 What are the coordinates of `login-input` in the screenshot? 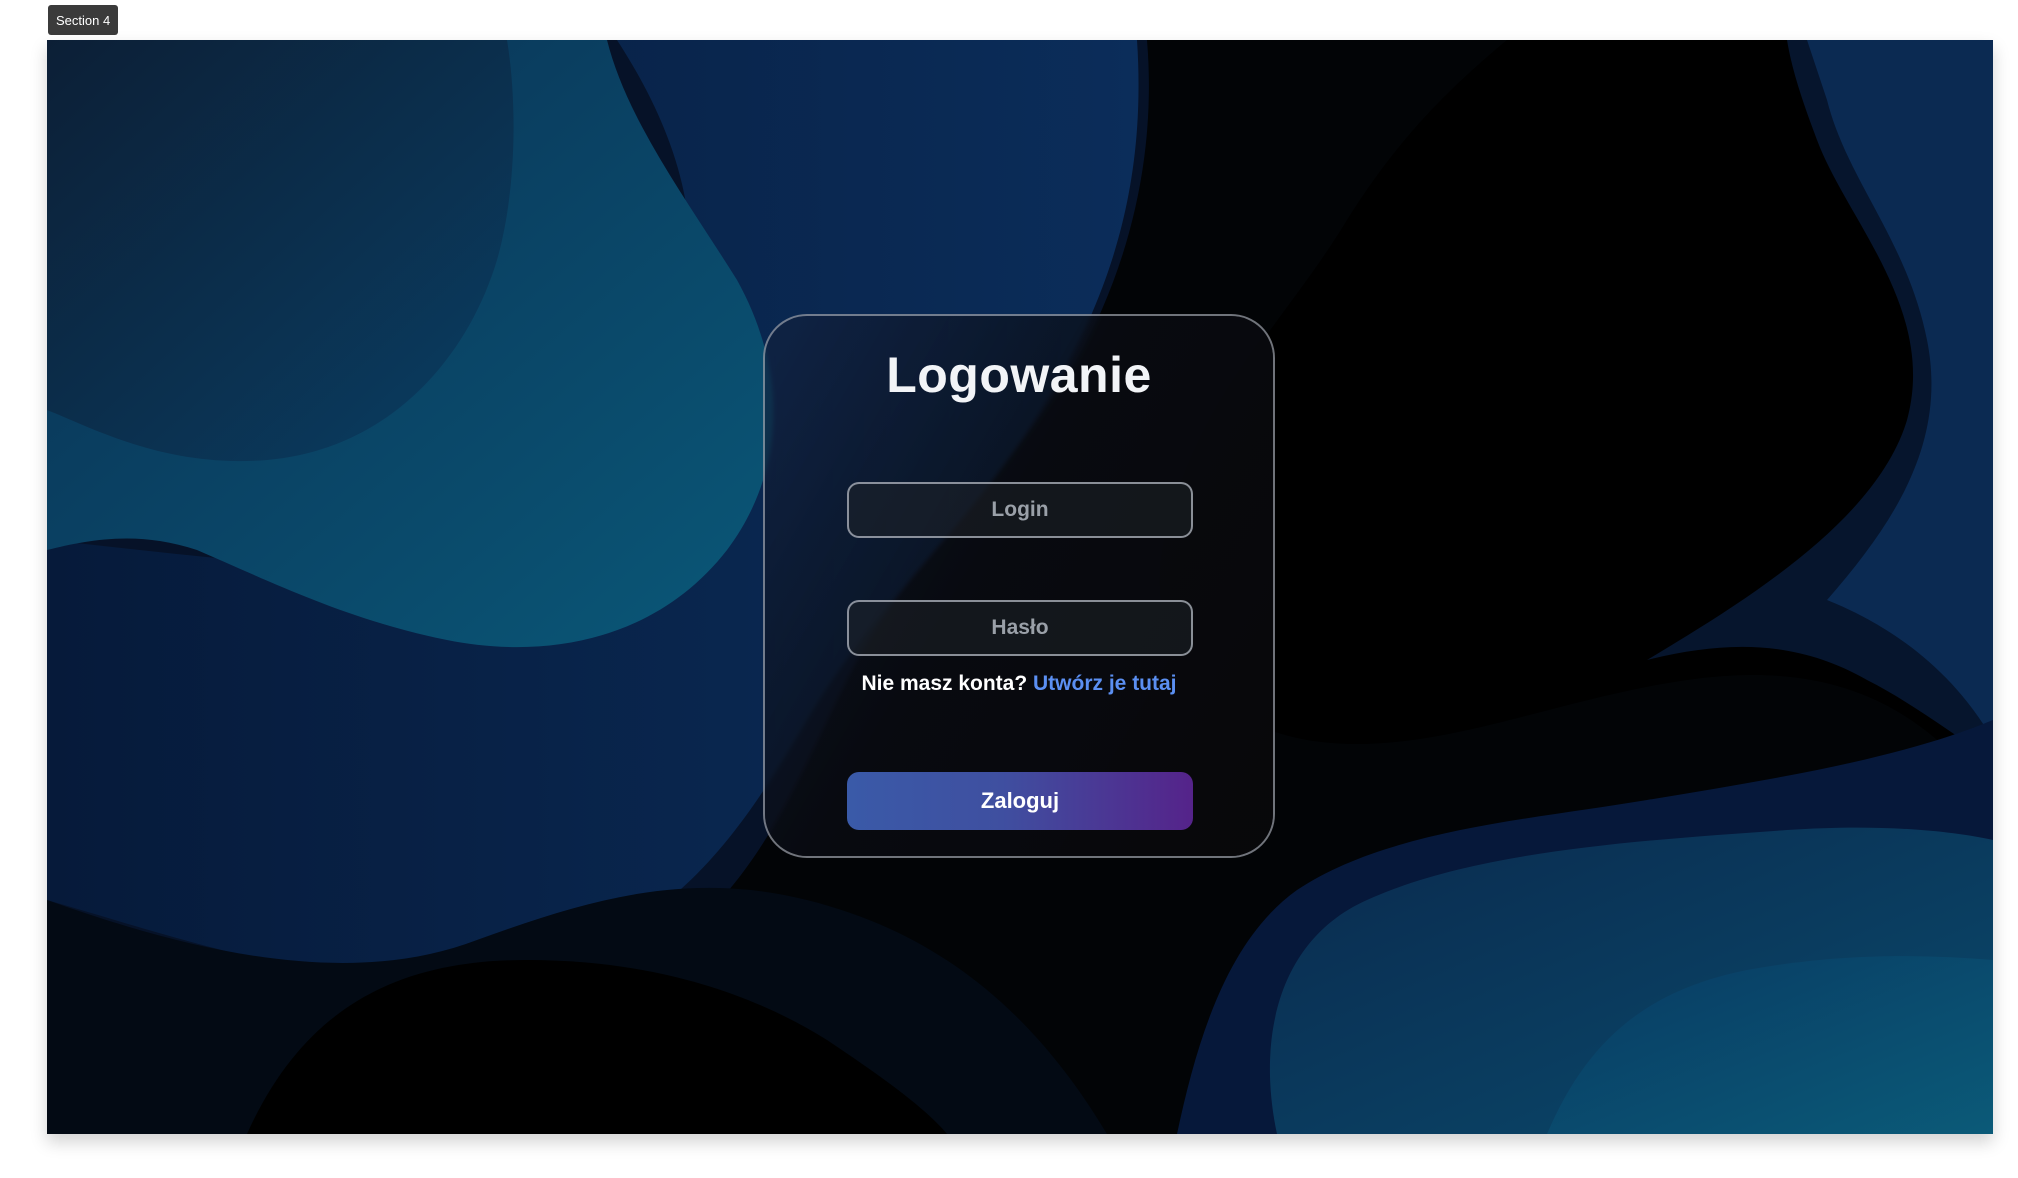 It's located at (1020, 510).